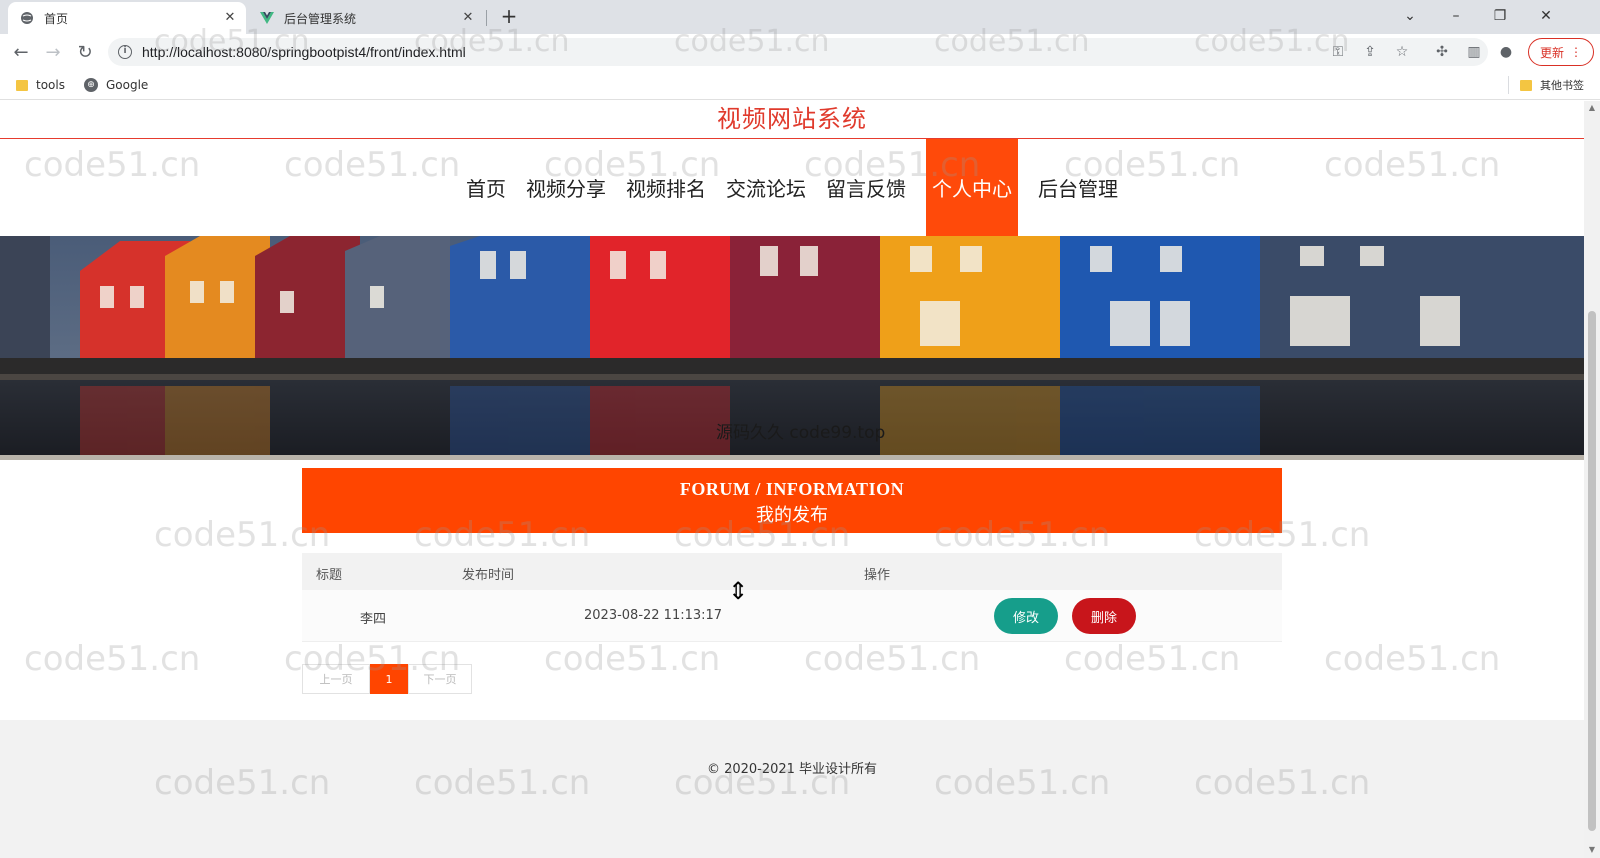 This screenshot has height=858, width=1600. Describe the element at coordinates (56, 18) in the screenshot. I see `tab-title: 首页` at that location.